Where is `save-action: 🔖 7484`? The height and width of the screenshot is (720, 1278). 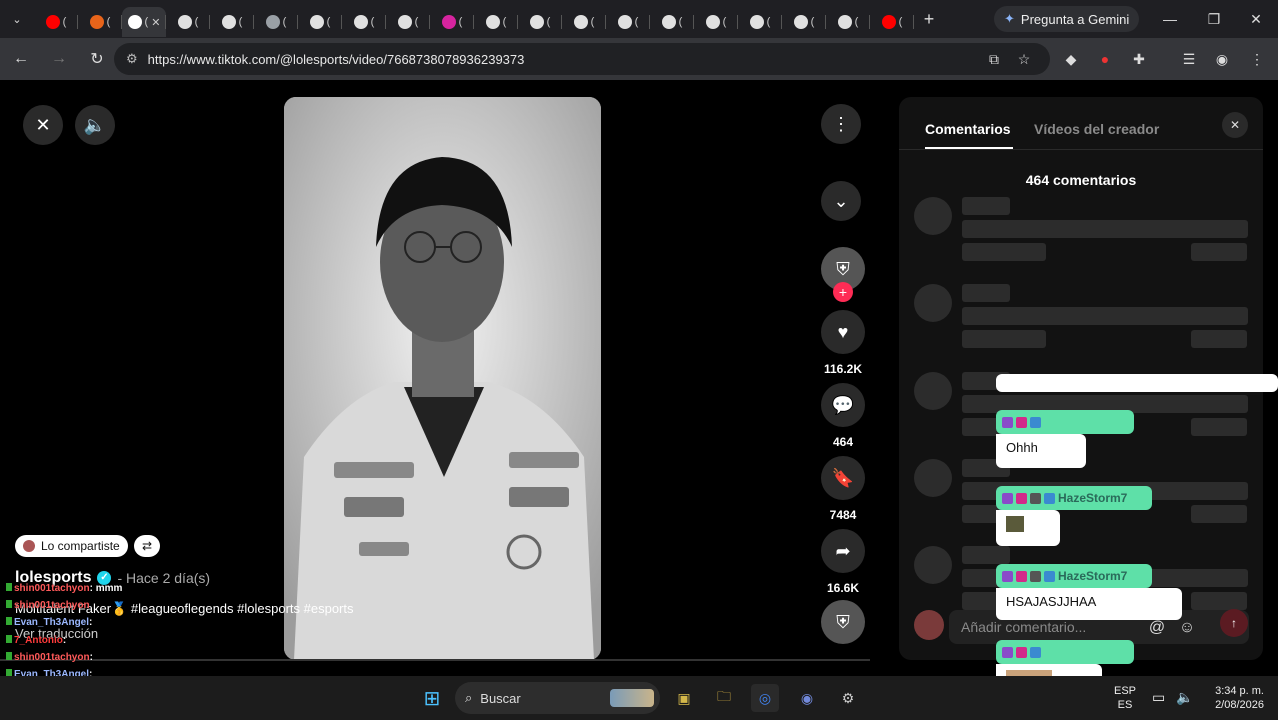 save-action: 🔖 7484 is located at coordinates (843, 489).